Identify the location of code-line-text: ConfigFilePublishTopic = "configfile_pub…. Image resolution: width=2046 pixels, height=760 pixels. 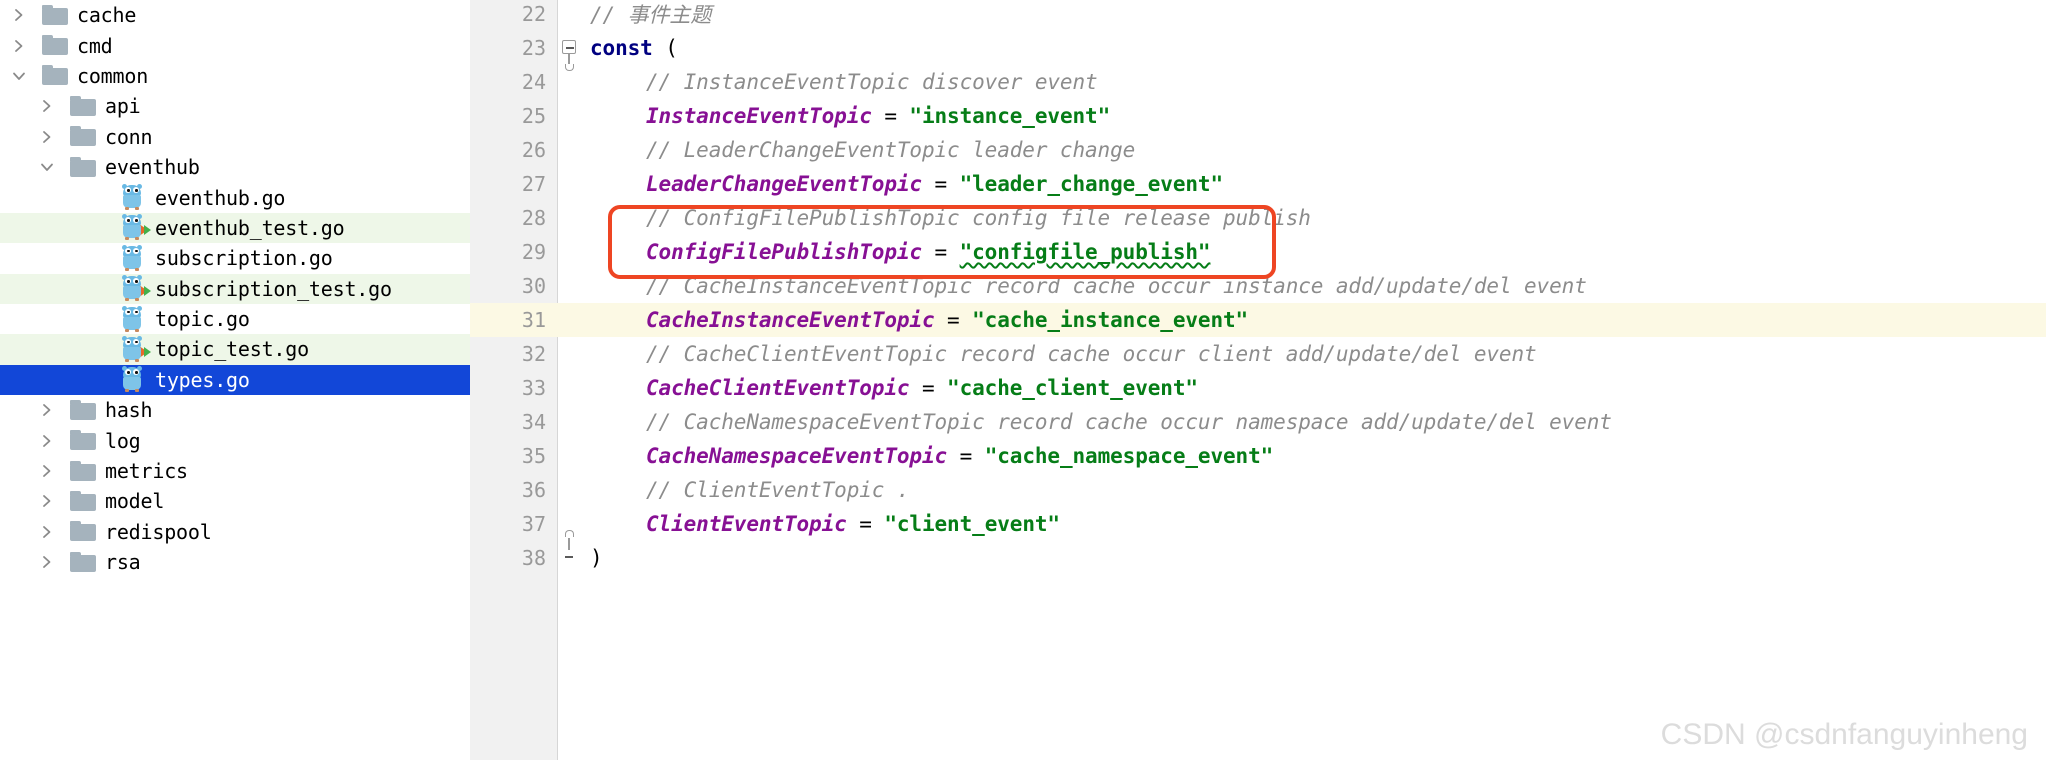
(928, 252).